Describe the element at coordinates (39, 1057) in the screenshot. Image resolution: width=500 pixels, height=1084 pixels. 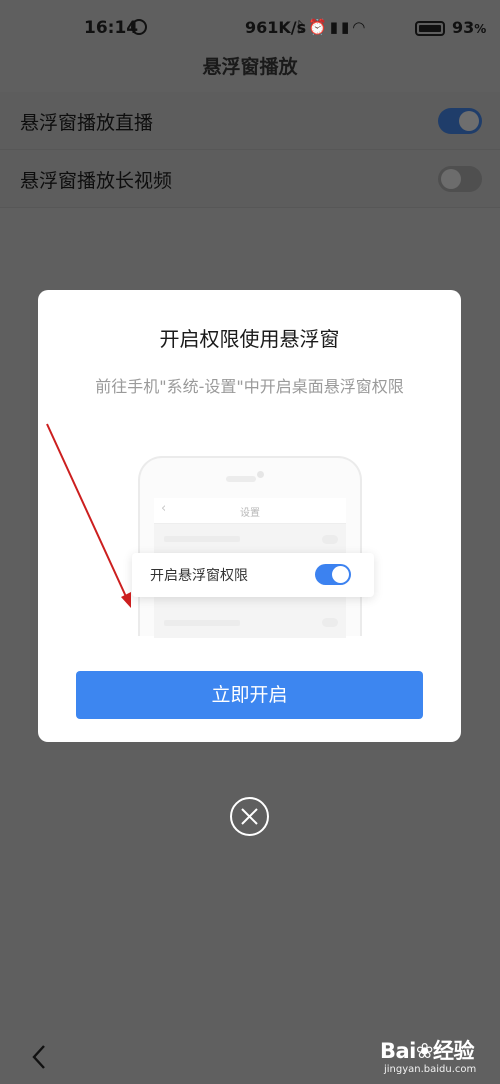
I see `chevron-left-icon` at that location.